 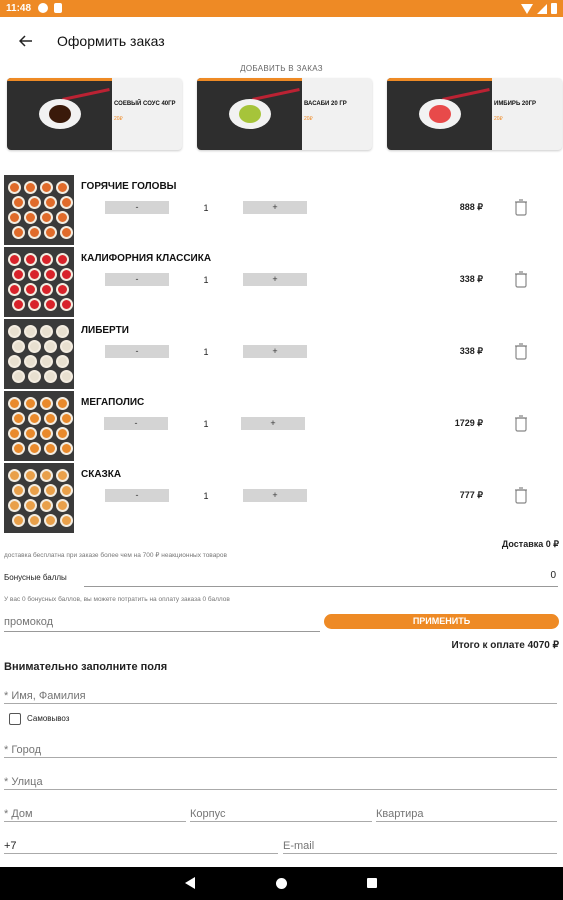 I want to click on total-to-pay: Итого к оплате 4070 ₽, so click(x=505, y=645).